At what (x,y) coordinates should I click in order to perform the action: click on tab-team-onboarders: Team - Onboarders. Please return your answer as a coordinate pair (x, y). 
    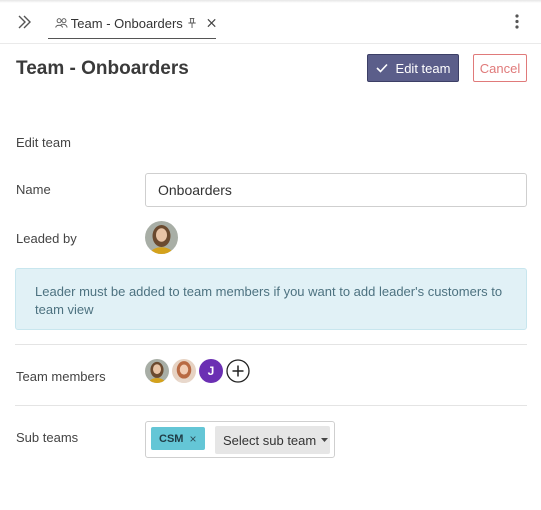
    Looking at the image, I should click on (132, 23).